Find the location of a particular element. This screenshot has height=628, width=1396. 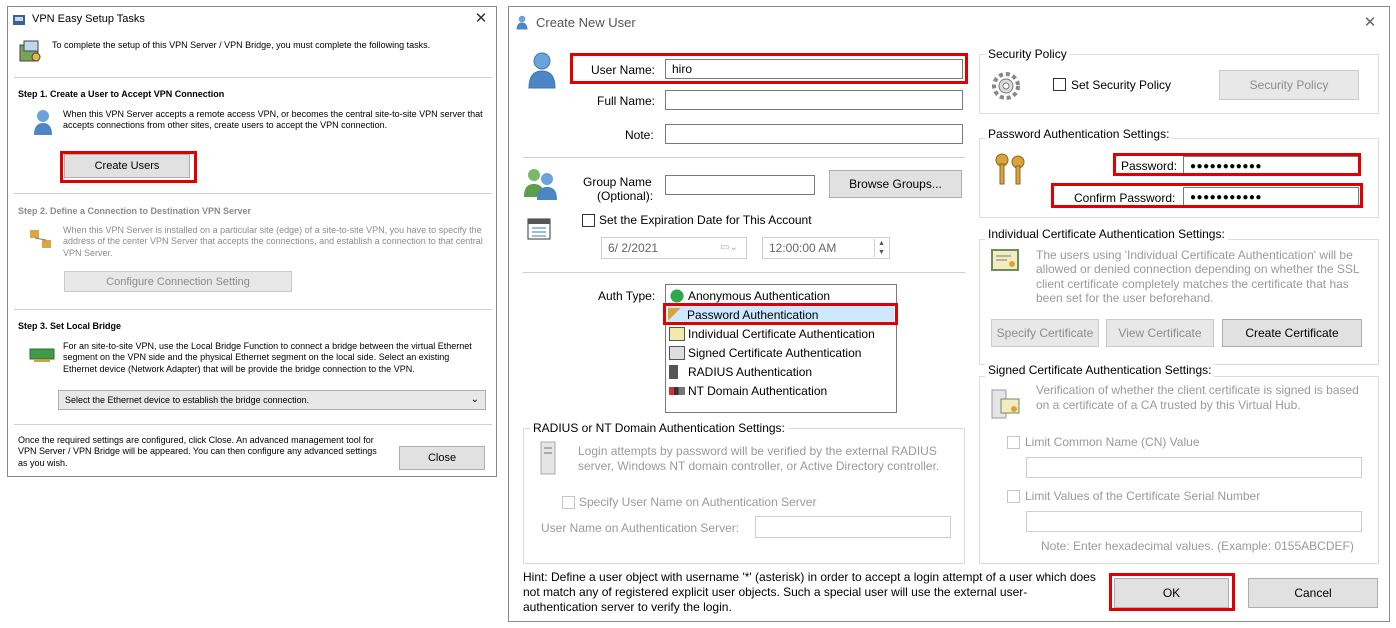

expiration-label: Set the Expiration Date for This Account is located at coordinates (705, 220).